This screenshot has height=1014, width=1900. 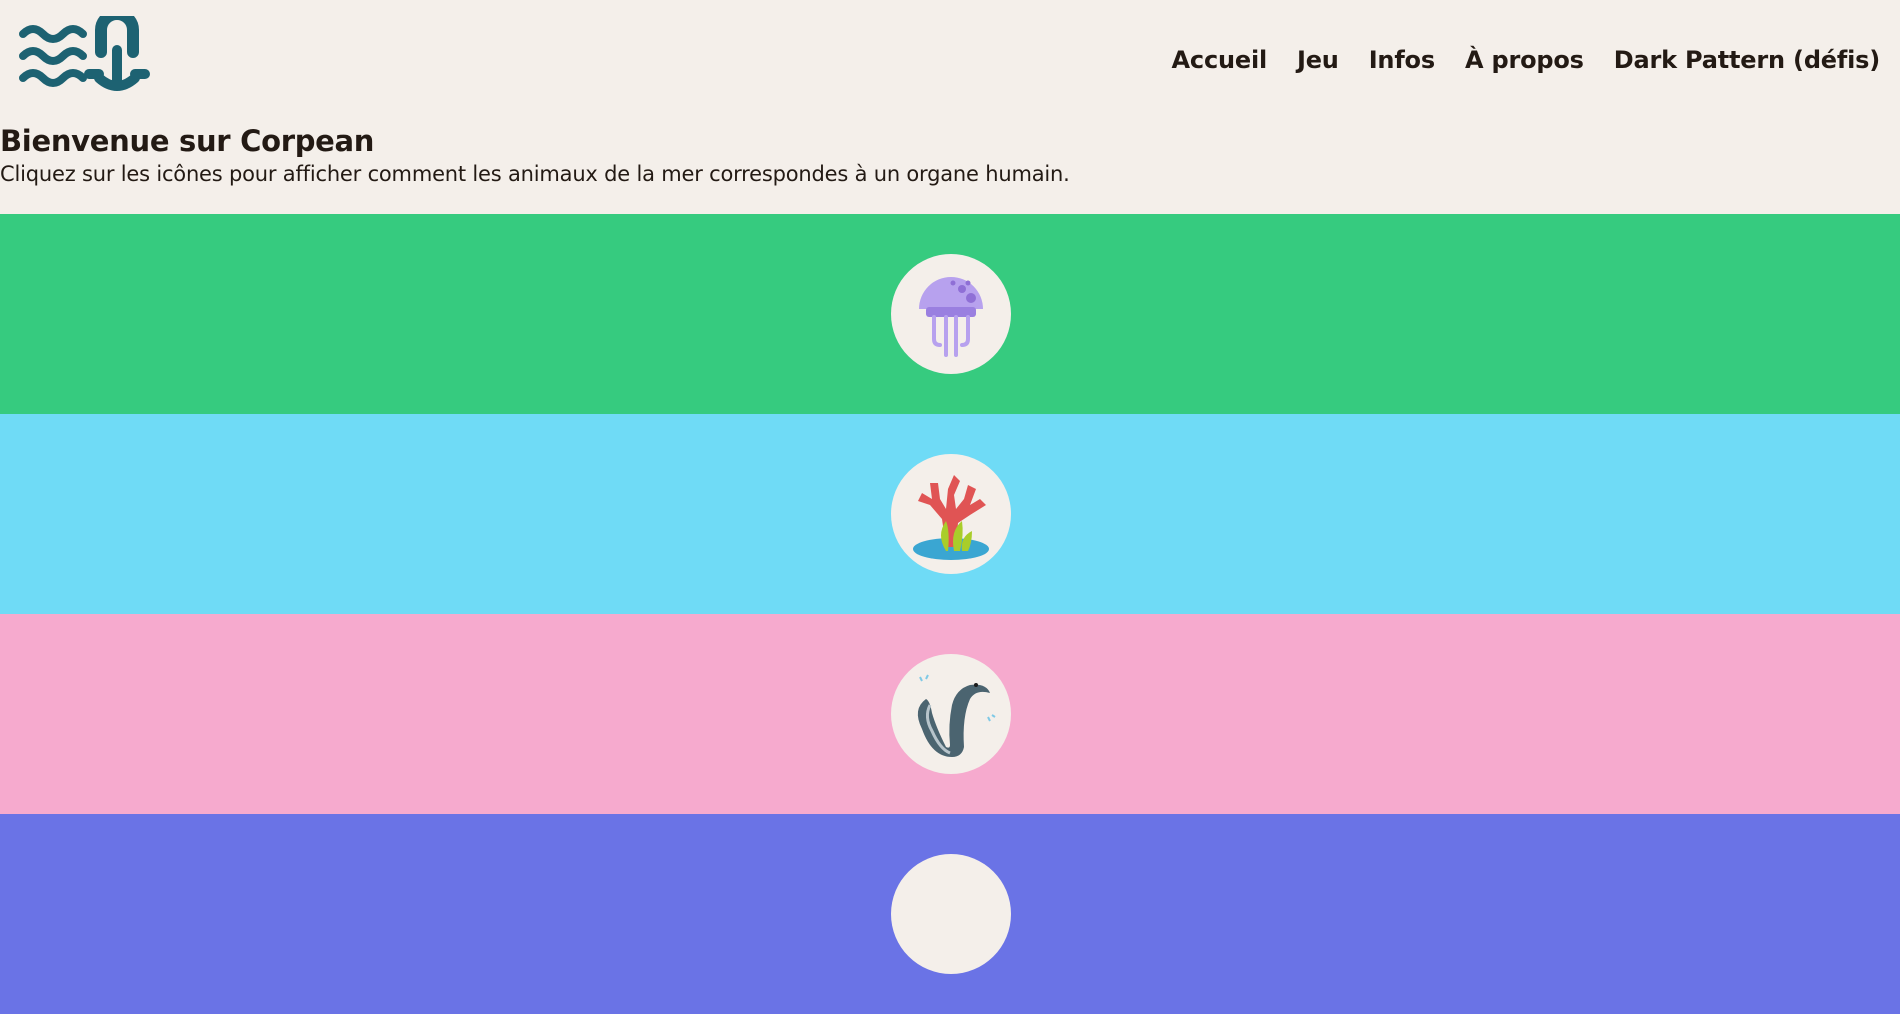 What do you see at coordinates (951, 517) in the screenshot?
I see `coral-icon` at bounding box center [951, 517].